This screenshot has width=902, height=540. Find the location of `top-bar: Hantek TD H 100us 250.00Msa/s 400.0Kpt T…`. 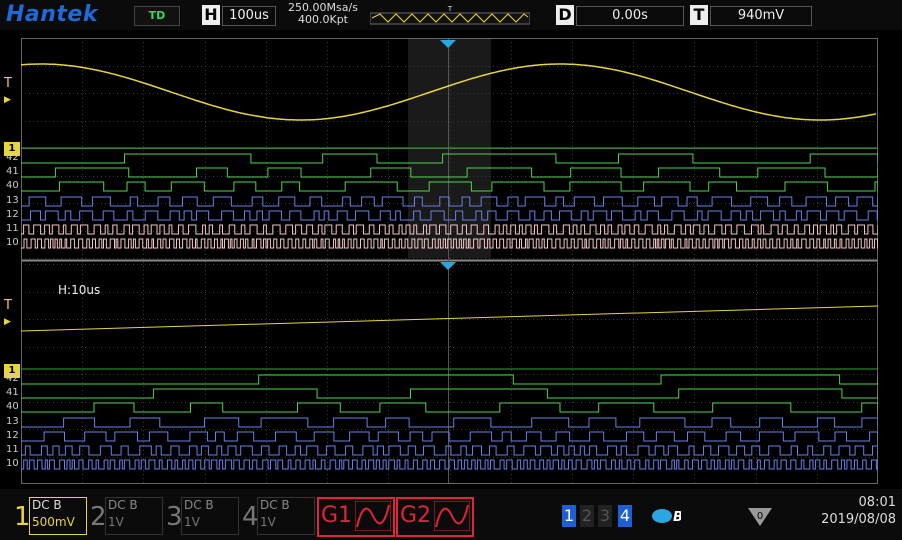

top-bar: Hantek TD H 100us 250.00Msa/s 400.0Kpt T… is located at coordinates (451, 15).